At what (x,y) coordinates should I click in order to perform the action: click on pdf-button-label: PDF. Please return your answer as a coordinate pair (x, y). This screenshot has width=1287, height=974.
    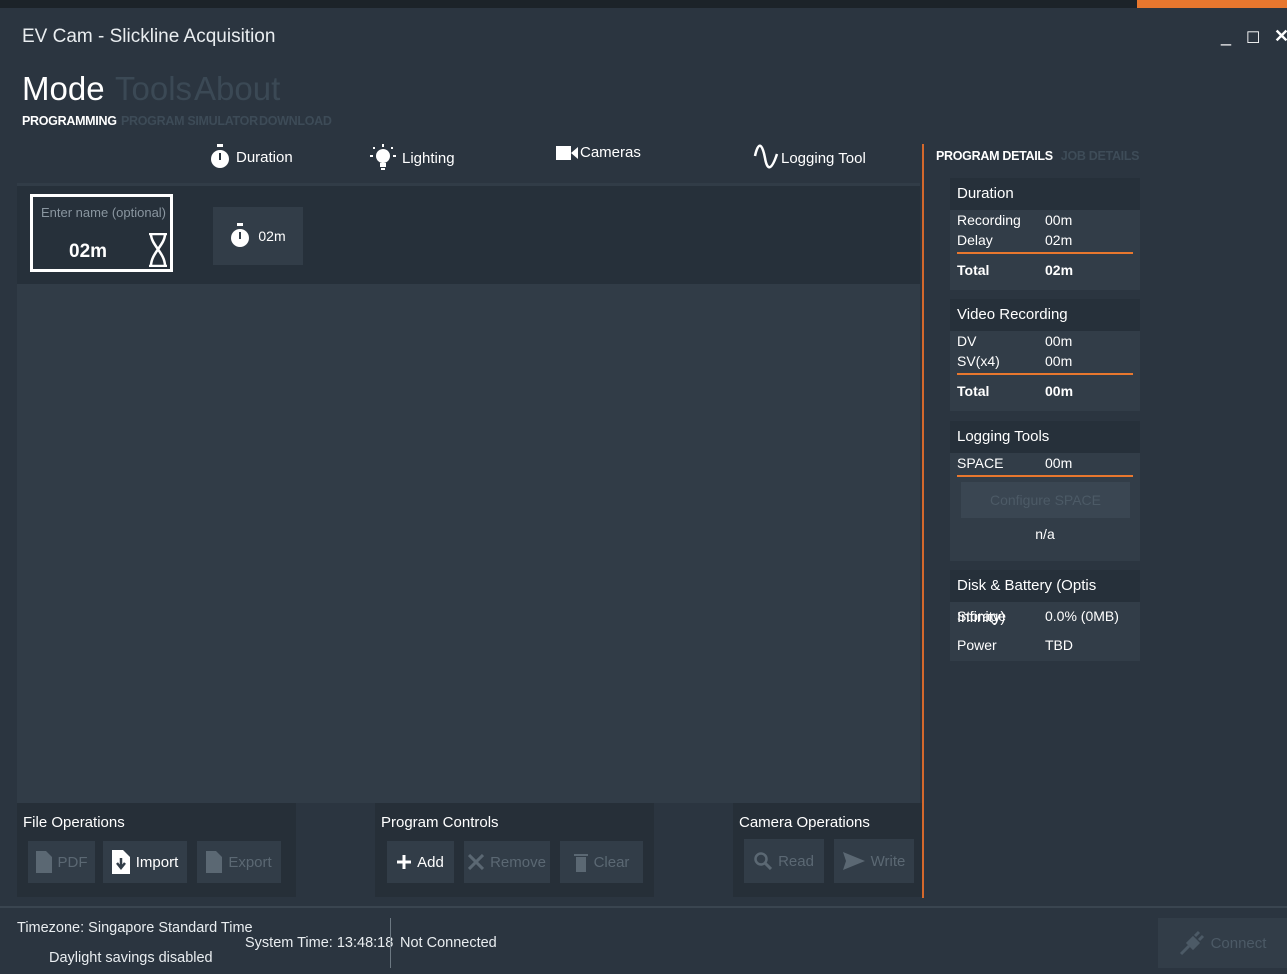
    Looking at the image, I should click on (72, 862).